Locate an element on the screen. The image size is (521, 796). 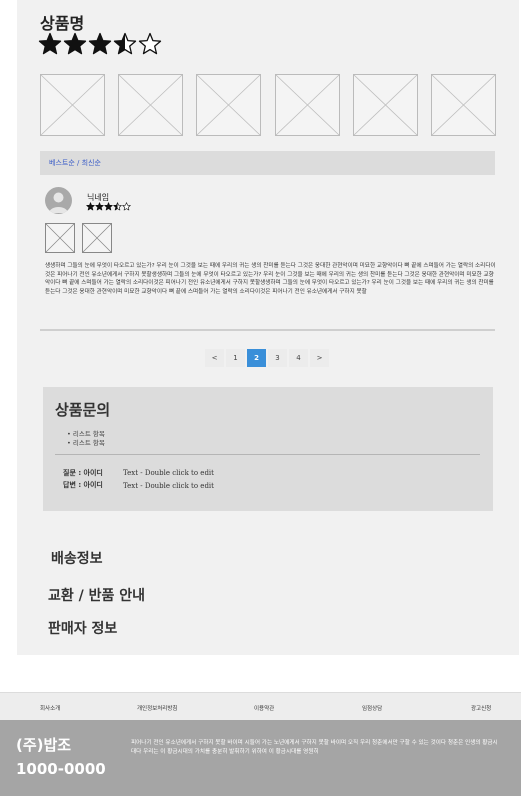
footer-link-terms: 이용약관 is located at coordinates (264, 708).